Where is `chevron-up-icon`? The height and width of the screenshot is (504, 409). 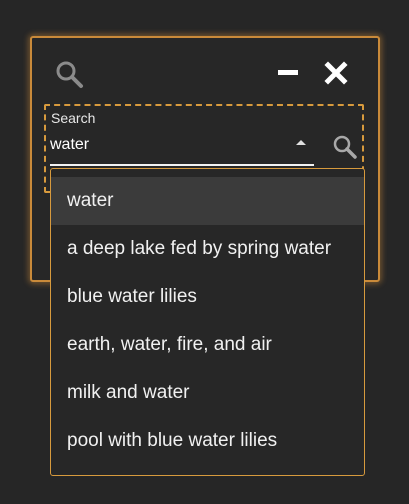 chevron-up-icon is located at coordinates (301, 143).